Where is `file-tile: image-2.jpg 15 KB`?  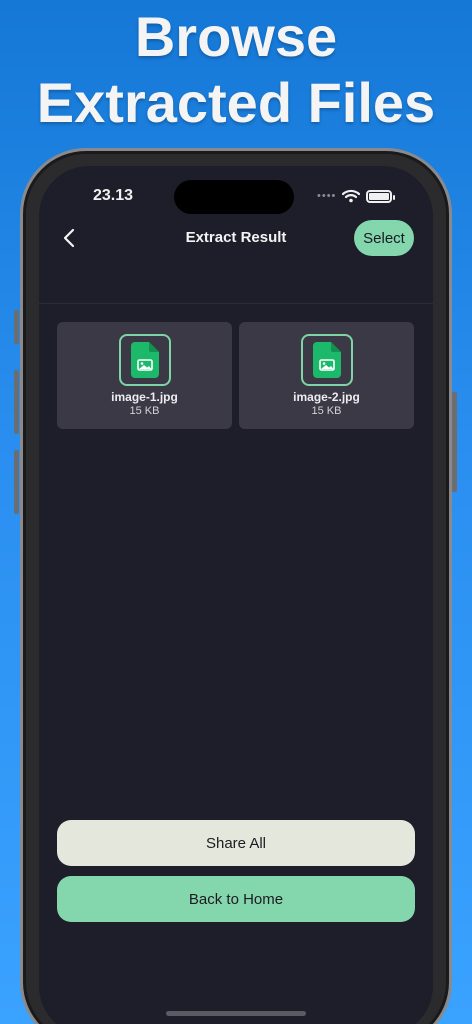 file-tile: image-2.jpg 15 KB is located at coordinates (326, 375).